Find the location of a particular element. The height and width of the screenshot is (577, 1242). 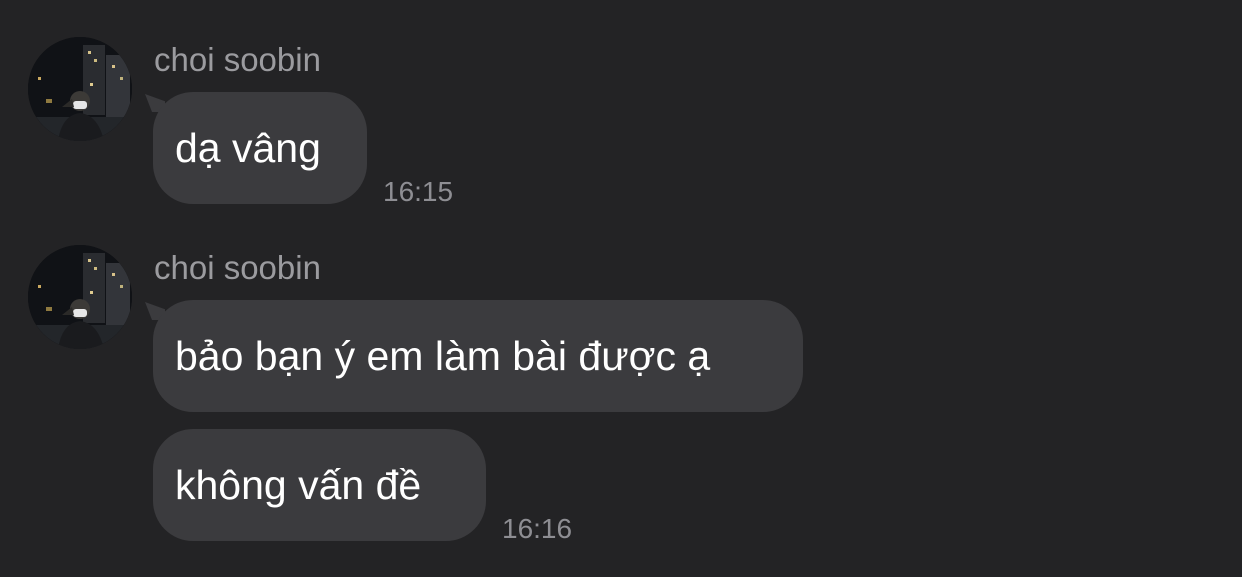

message-bubble: không vấn đề is located at coordinates (319, 485).